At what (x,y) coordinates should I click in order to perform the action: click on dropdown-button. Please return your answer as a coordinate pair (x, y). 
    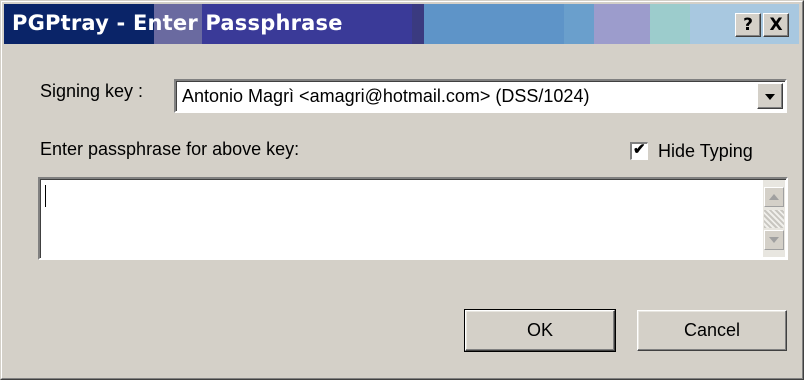
    Looking at the image, I should click on (770, 96).